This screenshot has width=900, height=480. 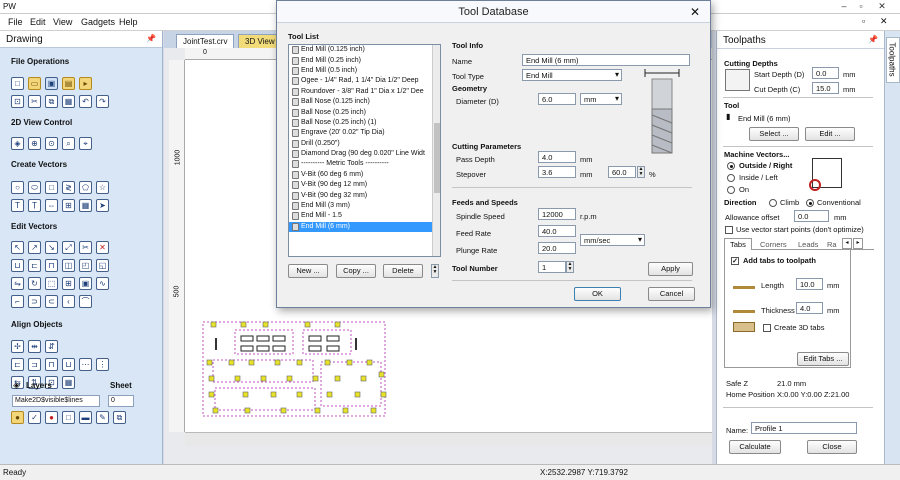 What do you see at coordinates (557, 157) in the screenshot?
I see `pass-depth-input: 4.0` at bounding box center [557, 157].